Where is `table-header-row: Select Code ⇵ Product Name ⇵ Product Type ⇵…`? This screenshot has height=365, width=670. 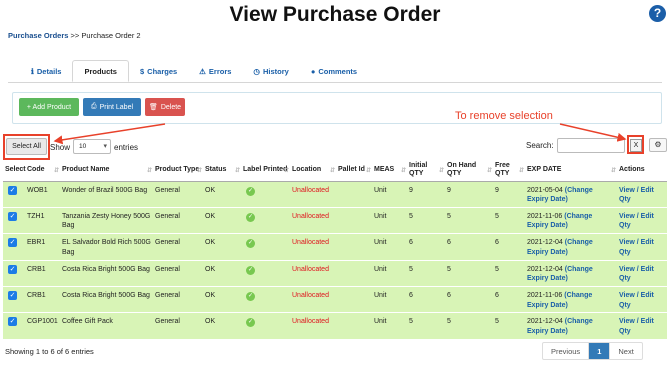
table-header-row: Select Code ⇵ Product Name ⇵ Product Type ⇵… is located at coordinates (335, 170).